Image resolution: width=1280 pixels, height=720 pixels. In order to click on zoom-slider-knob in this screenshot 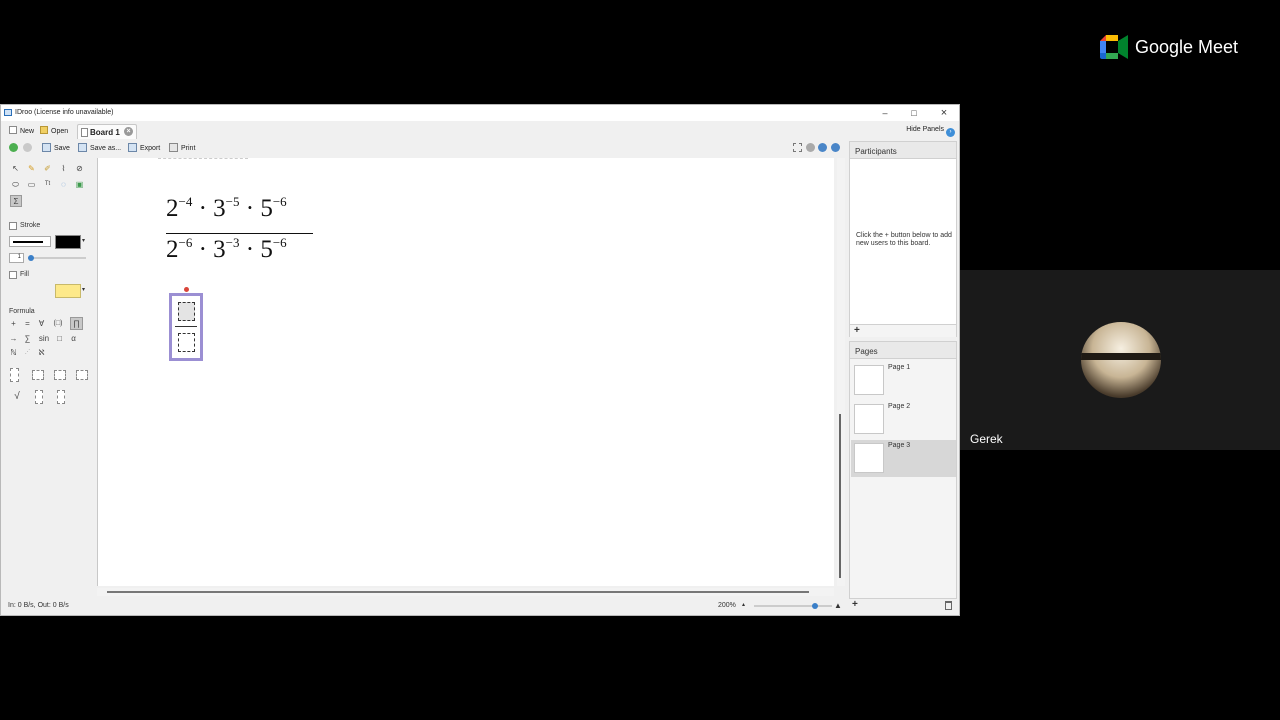, I will do `click(814, 606)`.